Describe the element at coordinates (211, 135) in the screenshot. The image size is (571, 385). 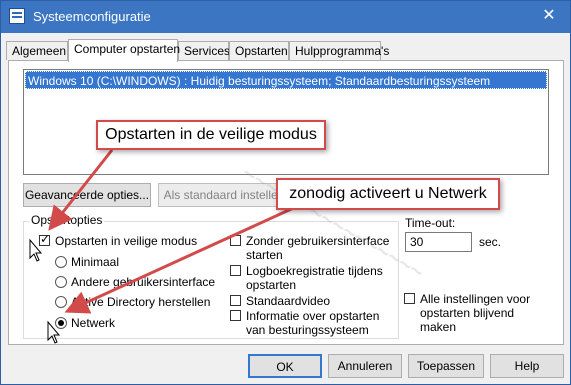
I see `callout-safe-mode: Opstarten in de veilige modus` at that location.